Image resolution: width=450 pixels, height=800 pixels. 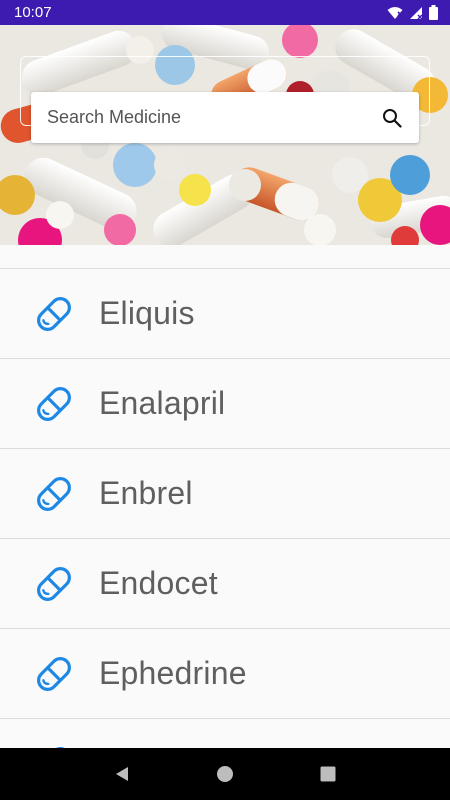 I want to click on recents-button, so click(x=328, y=774).